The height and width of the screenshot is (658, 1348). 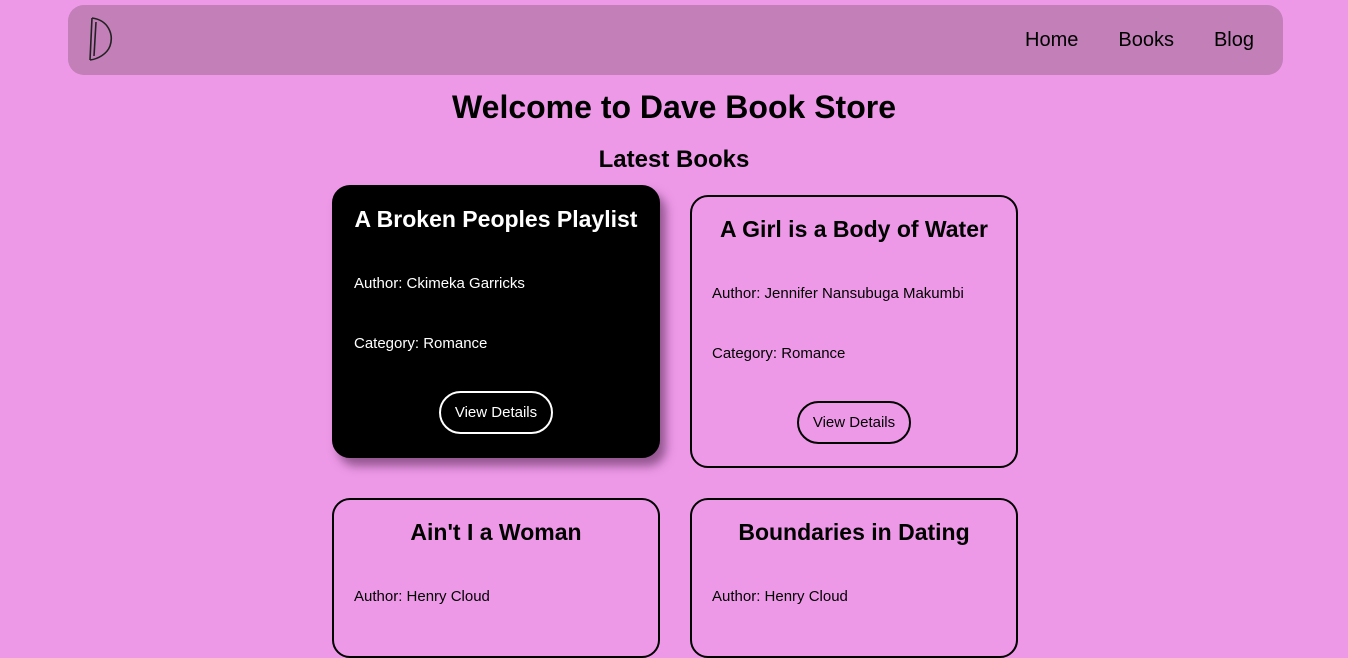 I want to click on page-title: Welcome to Dave Book Store, so click(x=674, y=107).